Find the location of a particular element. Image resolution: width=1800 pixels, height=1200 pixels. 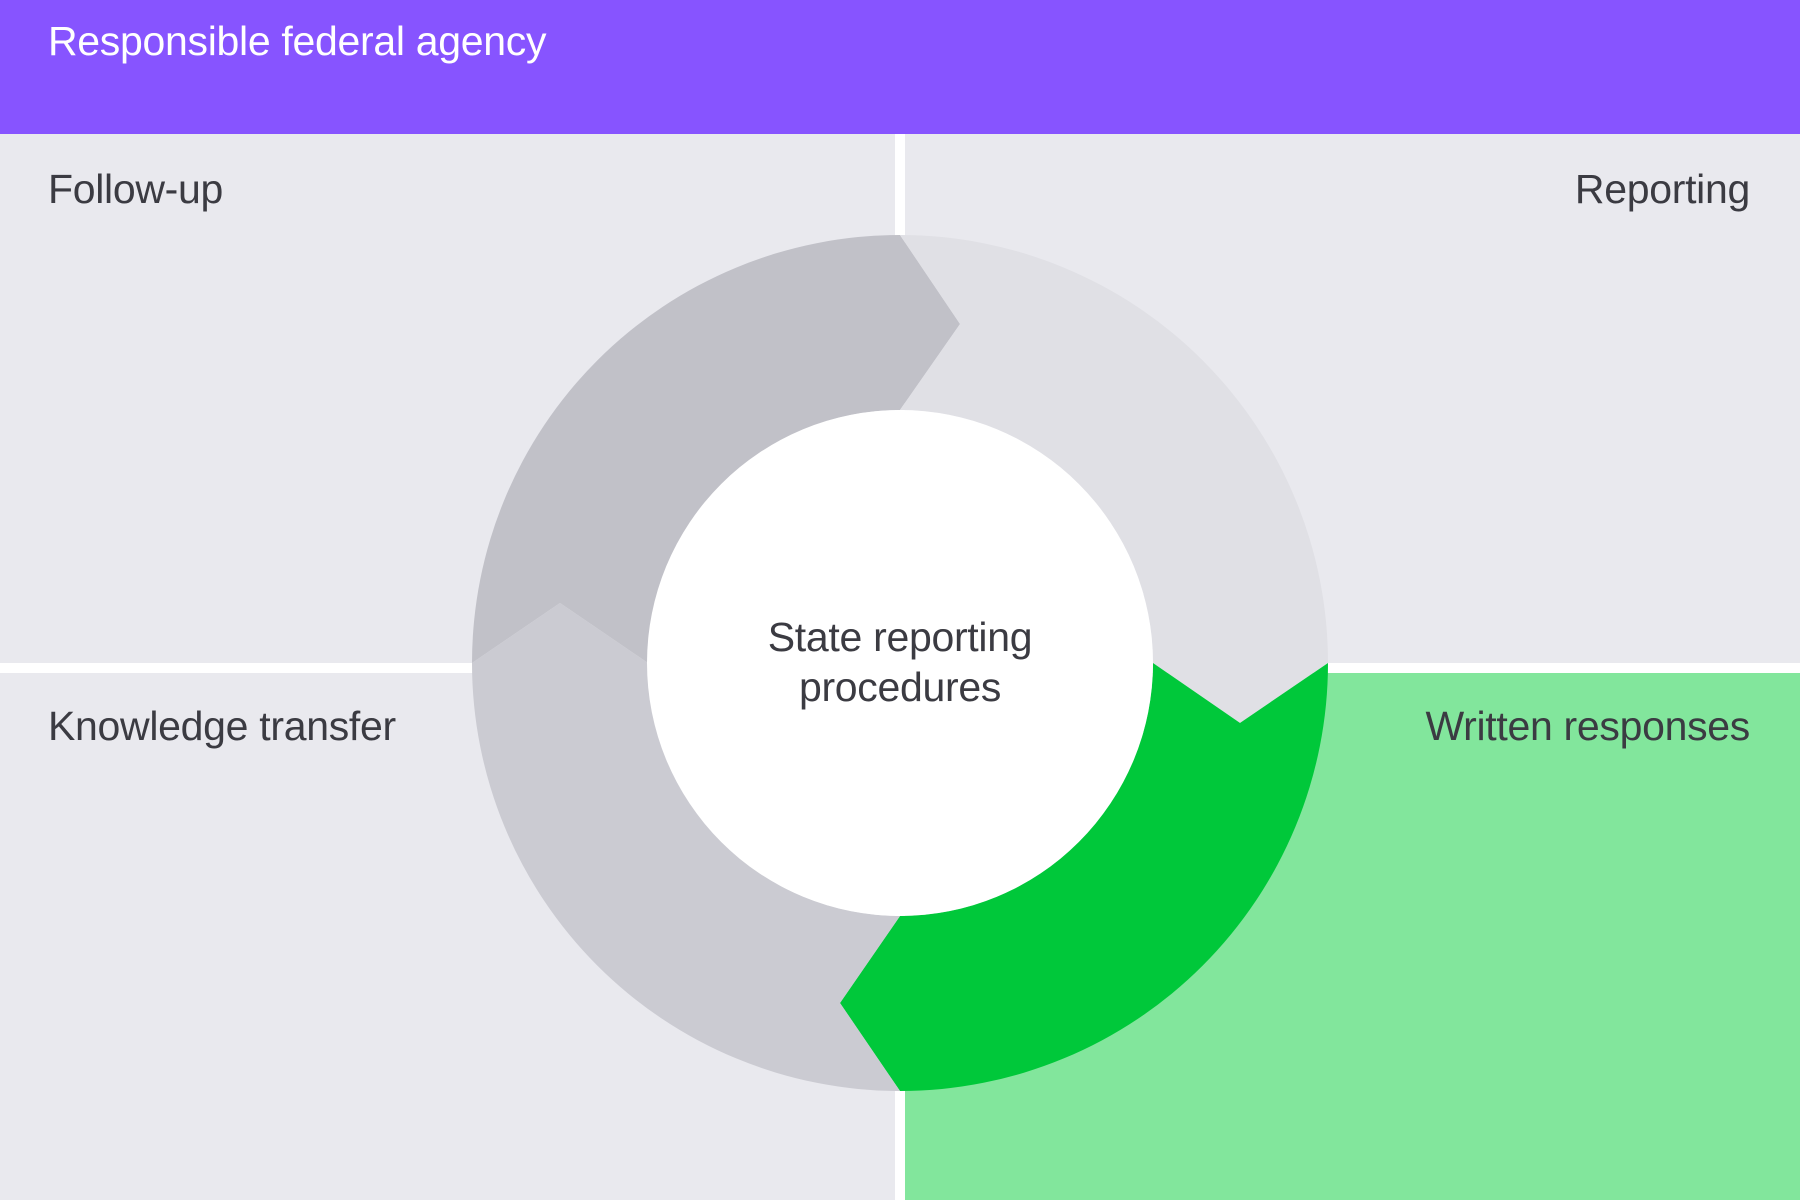

center-label: State reporting procedures is located at coordinates (900, 662).